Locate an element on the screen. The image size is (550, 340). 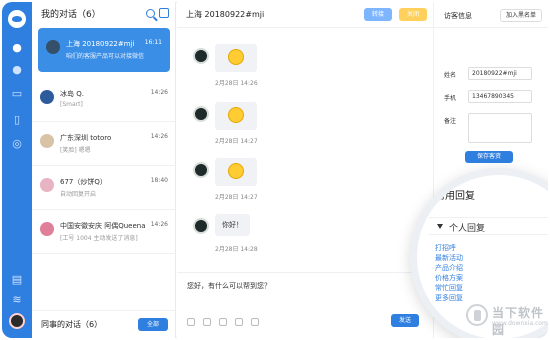
field-label: 手机 is located at coordinates (450, 98).